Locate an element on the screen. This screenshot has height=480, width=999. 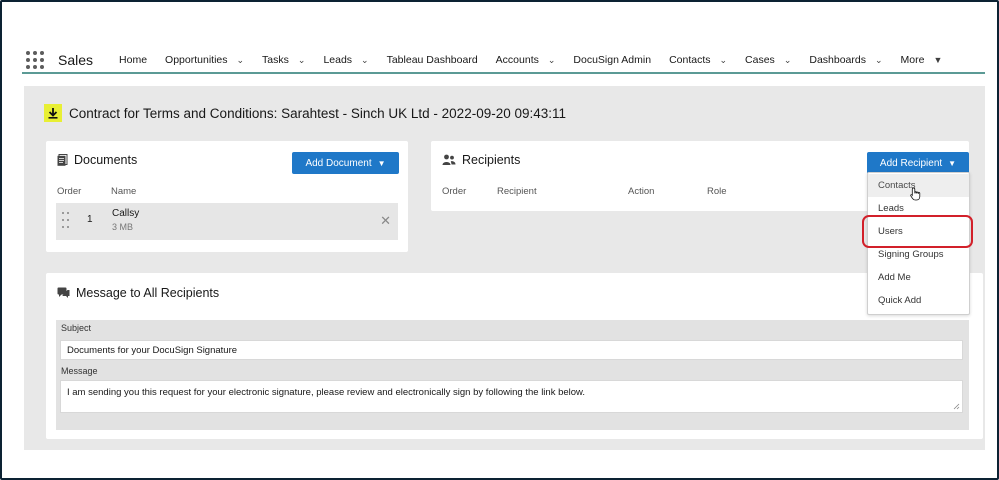
nav-item-dashboards: Dashboards ⌄ is located at coordinates (845, 60).